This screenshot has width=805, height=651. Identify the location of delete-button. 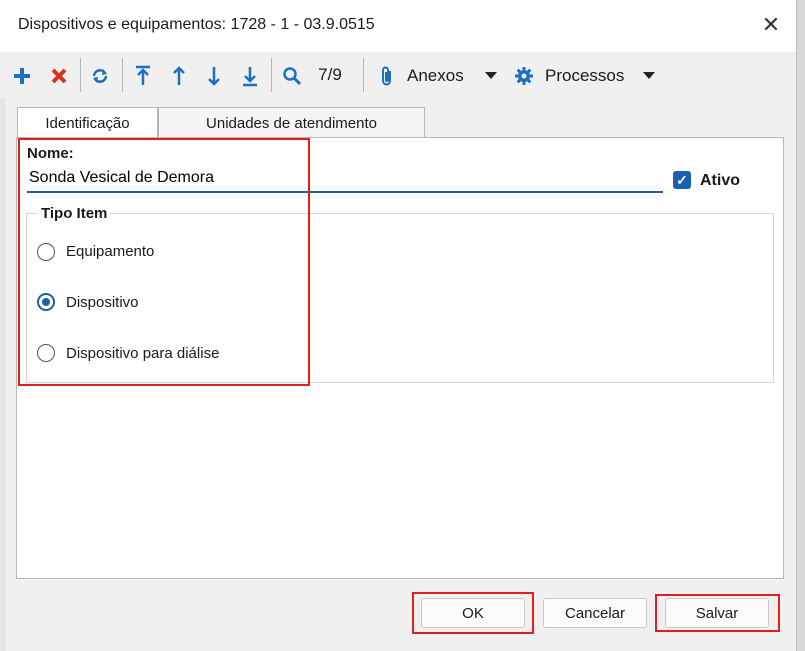
(59, 75).